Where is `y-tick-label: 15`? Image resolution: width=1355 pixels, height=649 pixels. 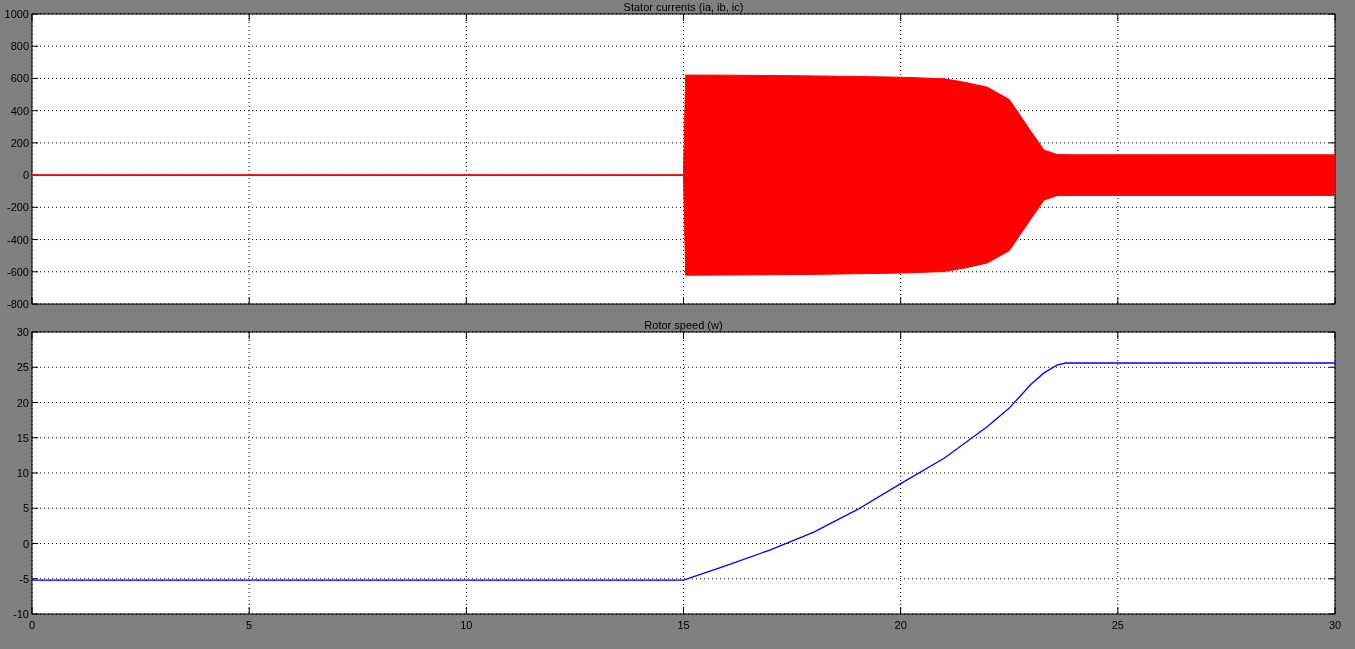 y-tick-label: 15 is located at coordinates (22, 437).